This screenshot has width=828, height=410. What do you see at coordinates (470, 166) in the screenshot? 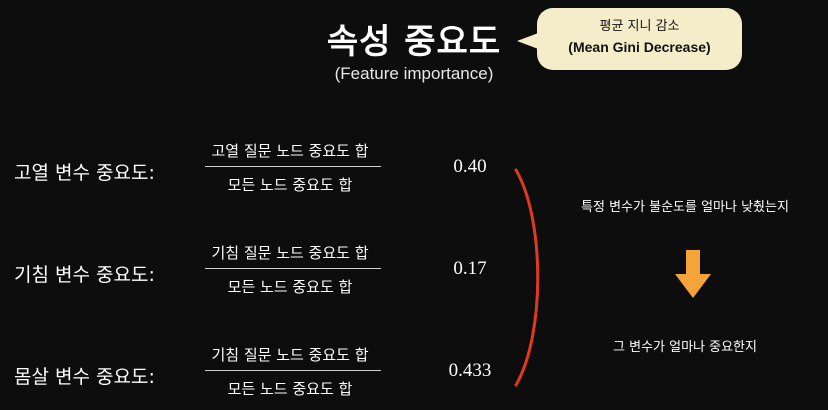
I see `row-value: 0.40` at bounding box center [470, 166].